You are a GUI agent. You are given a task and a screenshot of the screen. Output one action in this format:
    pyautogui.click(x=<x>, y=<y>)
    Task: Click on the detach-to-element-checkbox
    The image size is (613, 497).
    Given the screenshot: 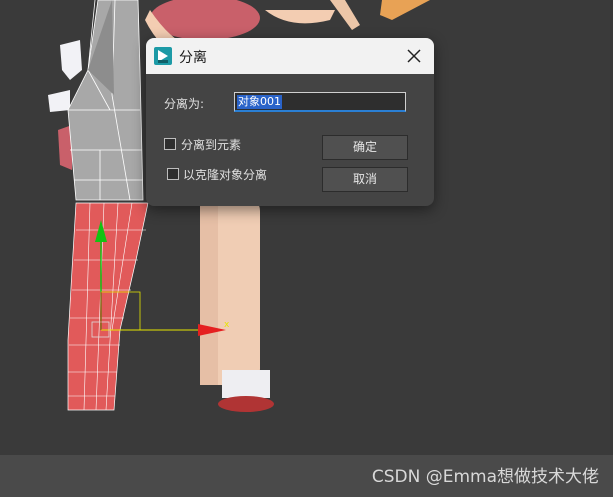 What is the action you would take?
    pyautogui.click(x=170, y=144)
    